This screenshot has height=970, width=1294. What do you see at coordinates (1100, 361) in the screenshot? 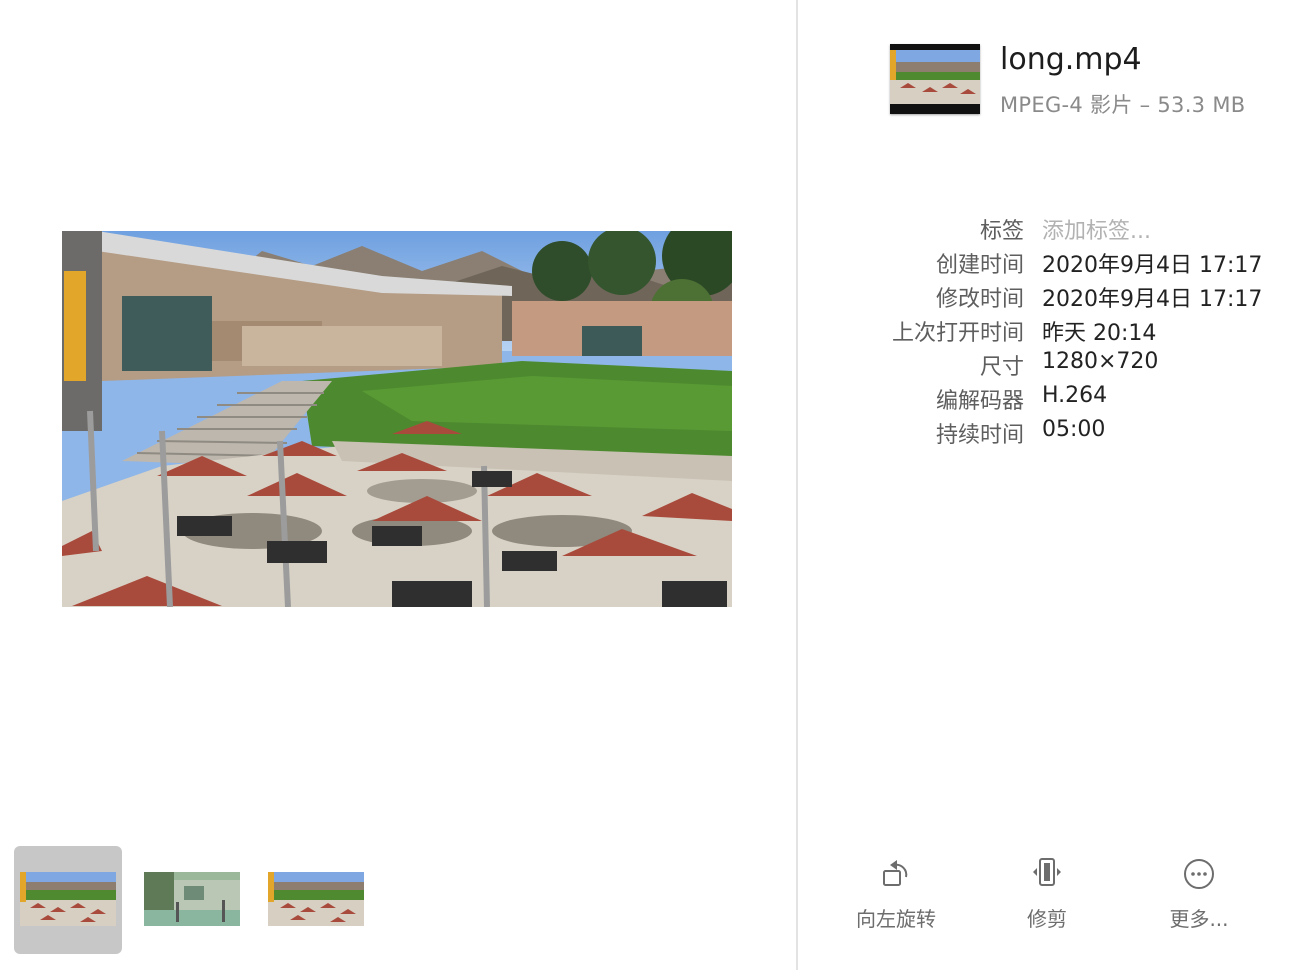
I see `info-value: 1280×720` at bounding box center [1100, 361].